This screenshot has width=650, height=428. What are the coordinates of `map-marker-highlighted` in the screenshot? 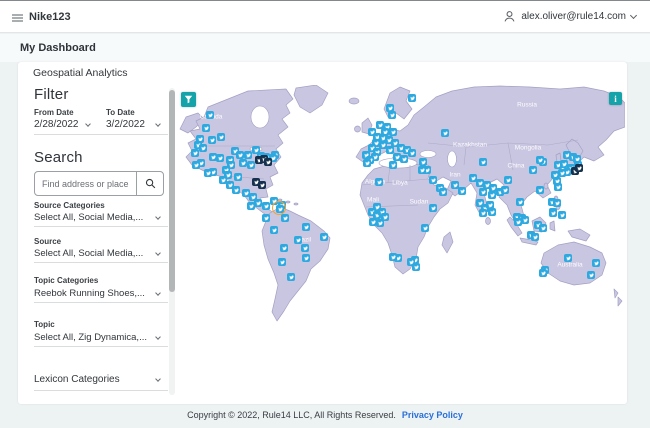 It's located at (279, 208).